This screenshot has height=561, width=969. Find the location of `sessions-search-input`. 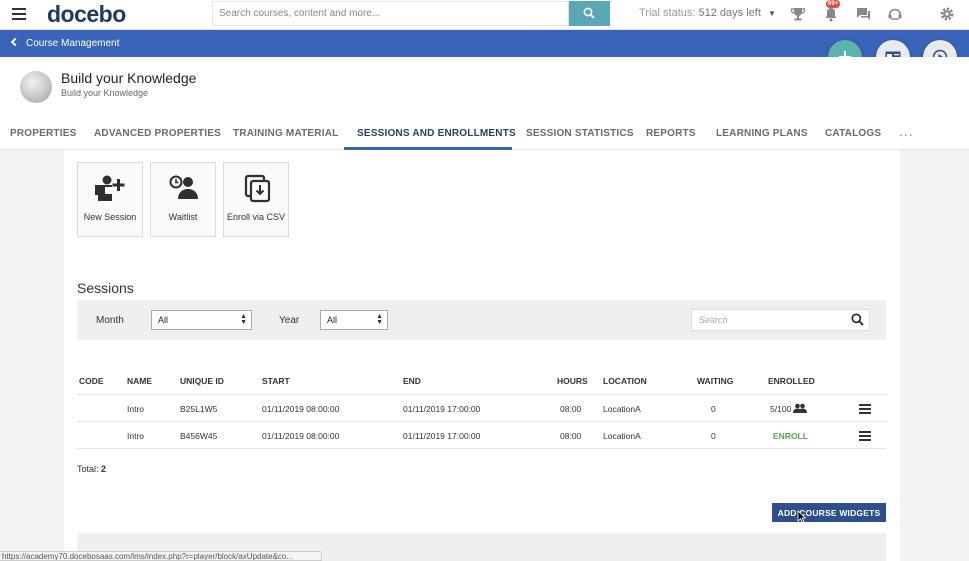

sessions-search-input is located at coordinates (780, 320).